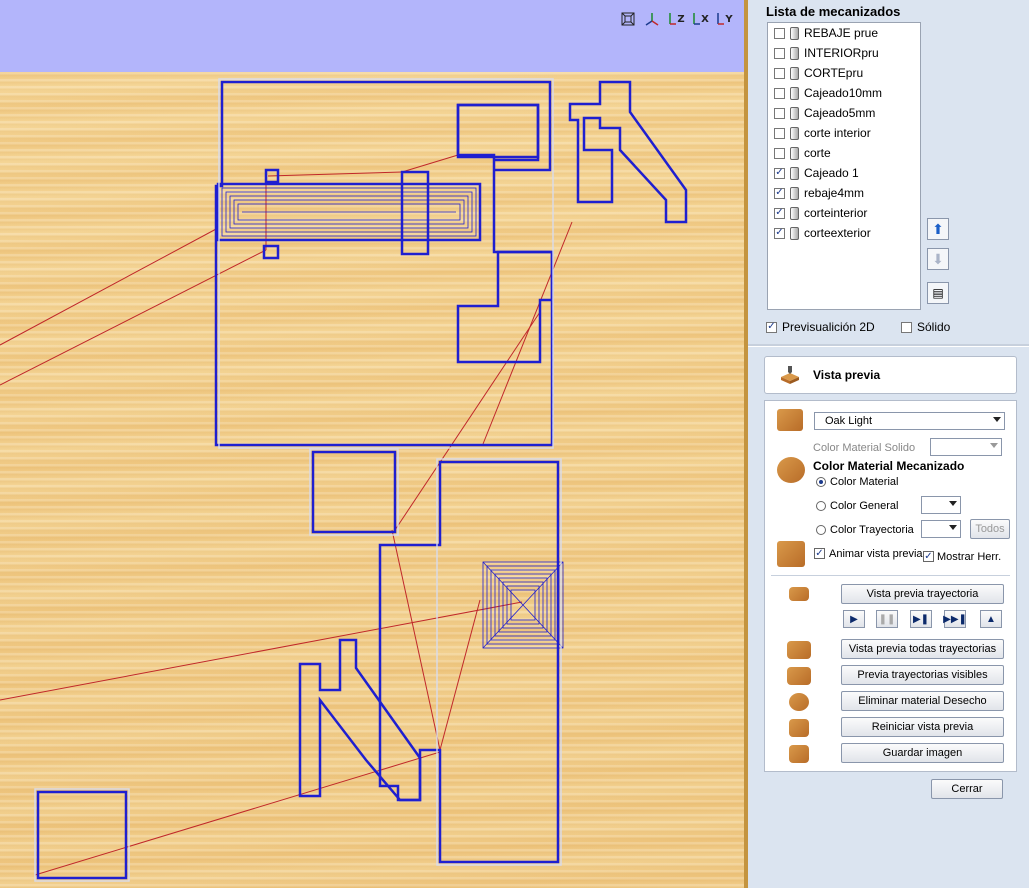 Image resolution: width=1029 pixels, height=888 pixels. What do you see at coordinates (922, 594) in the screenshot?
I see `vista-previa-trayectoria-button: Vista previa trayectoria` at bounding box center [922, 594].